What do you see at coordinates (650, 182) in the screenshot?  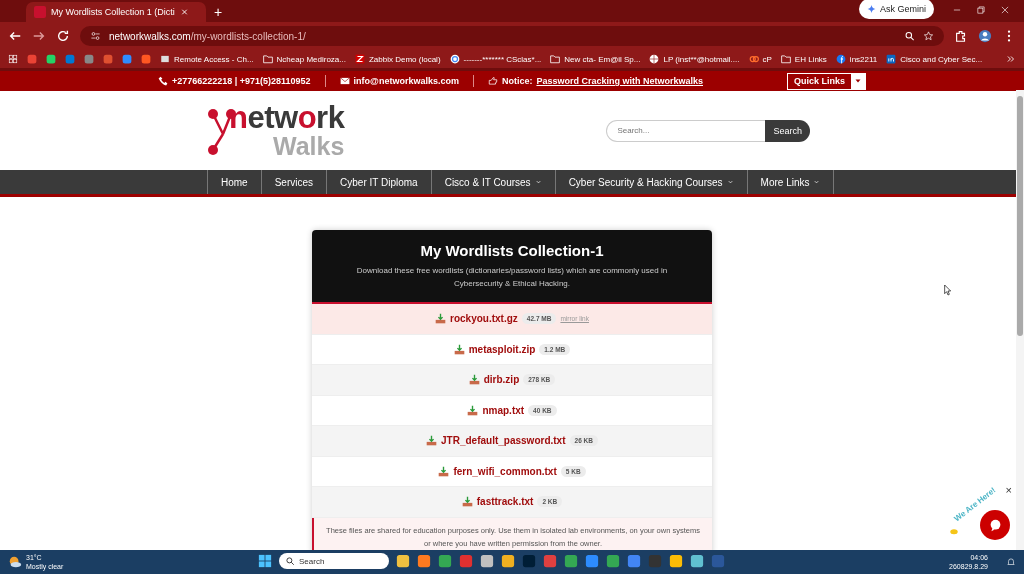 I see `nav-link: Cyber Security & Hacking Courses` at bounding box center [650, 182].